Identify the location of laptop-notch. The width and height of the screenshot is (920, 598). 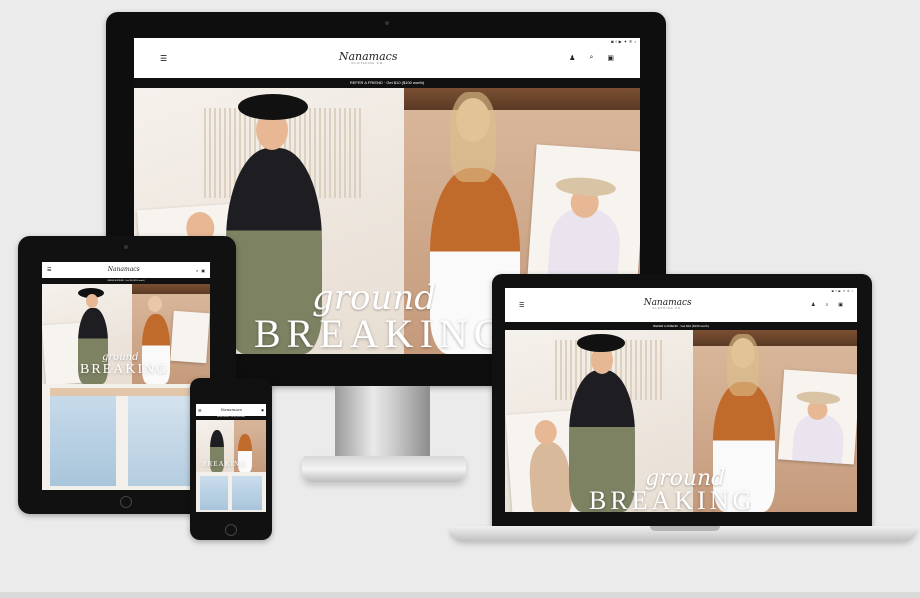
(685, 528).